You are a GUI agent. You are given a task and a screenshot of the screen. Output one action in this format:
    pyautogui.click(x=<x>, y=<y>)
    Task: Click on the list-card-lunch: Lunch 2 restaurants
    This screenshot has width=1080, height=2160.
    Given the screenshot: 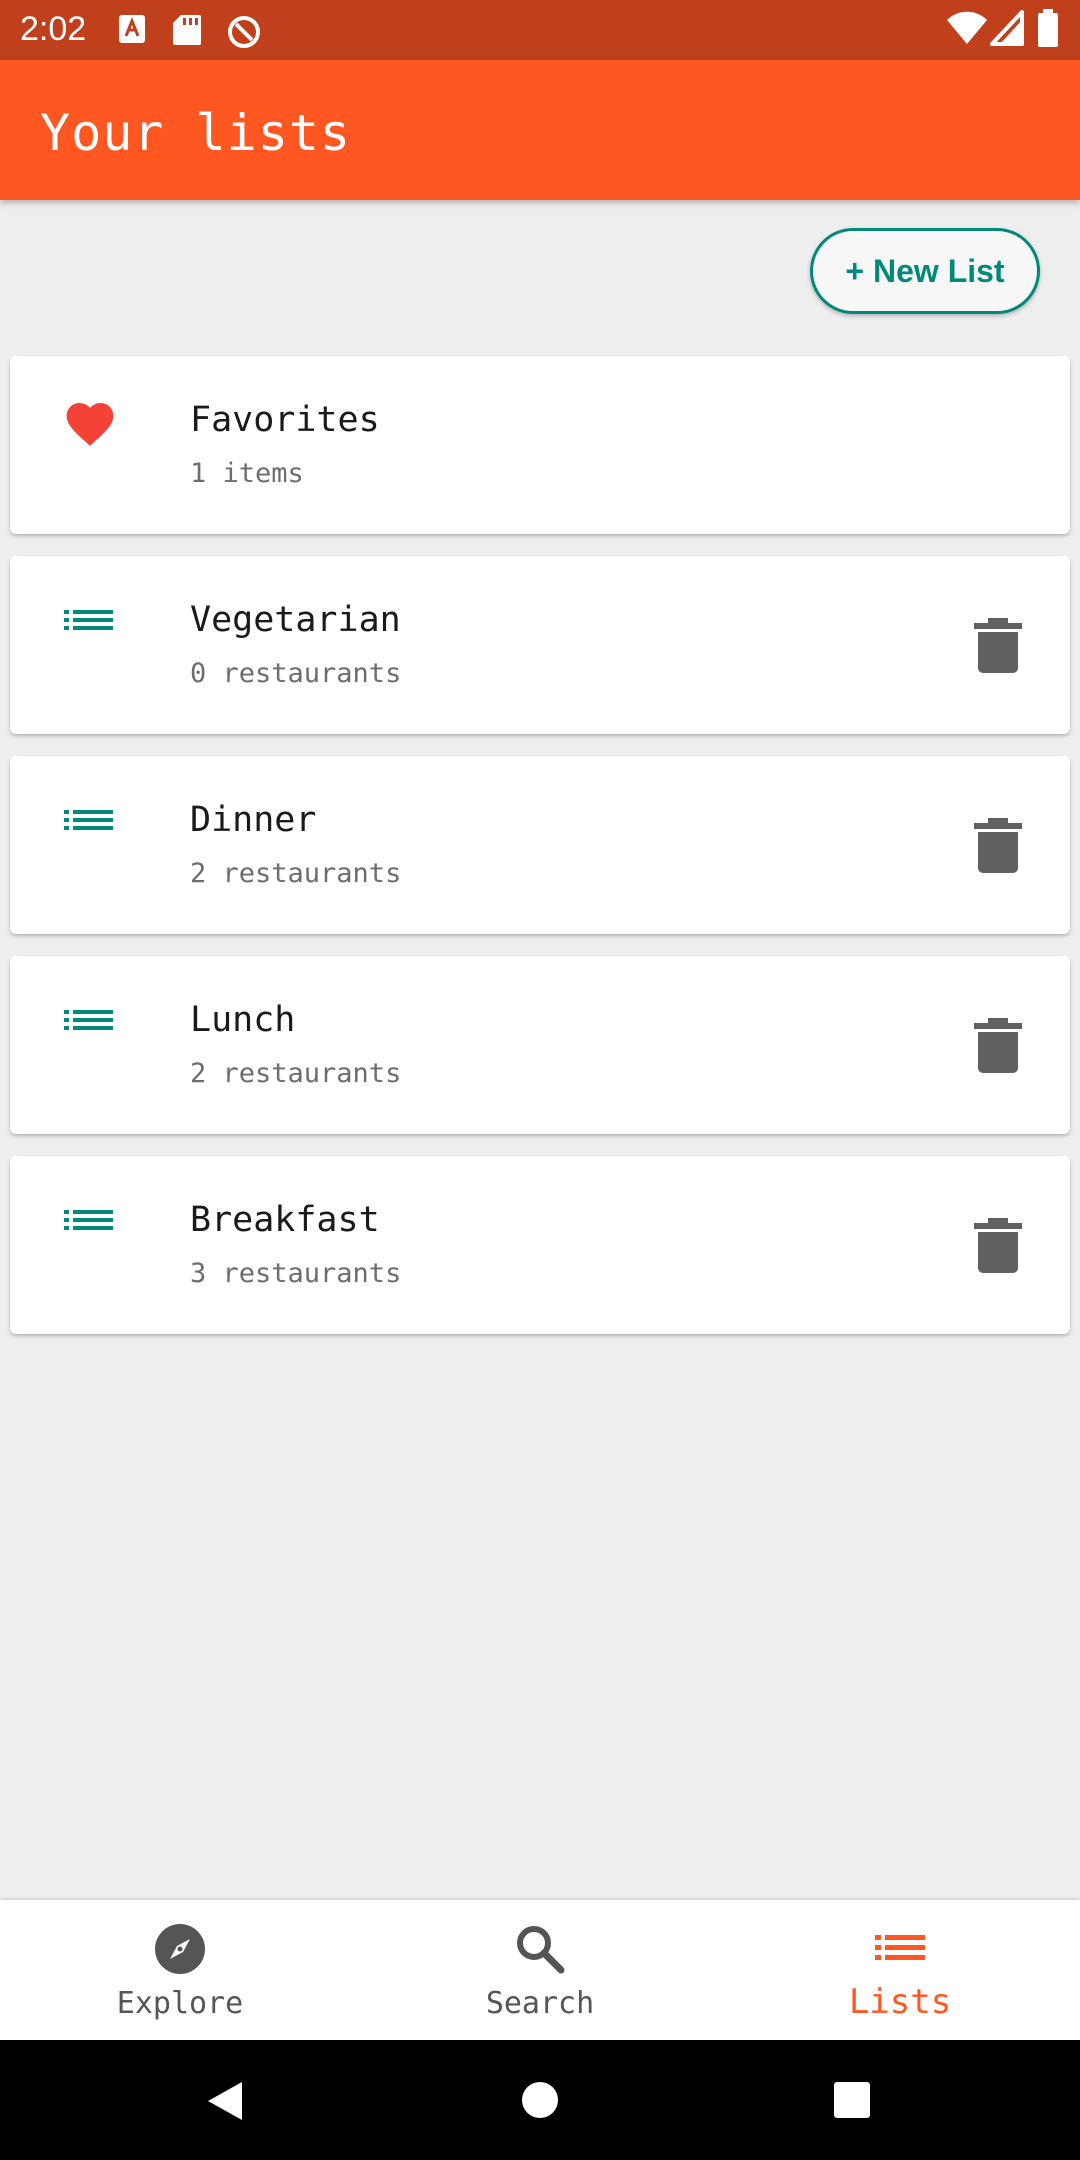 What is the action you would take?
    pyautogui.click(x=540, y=1045)
    